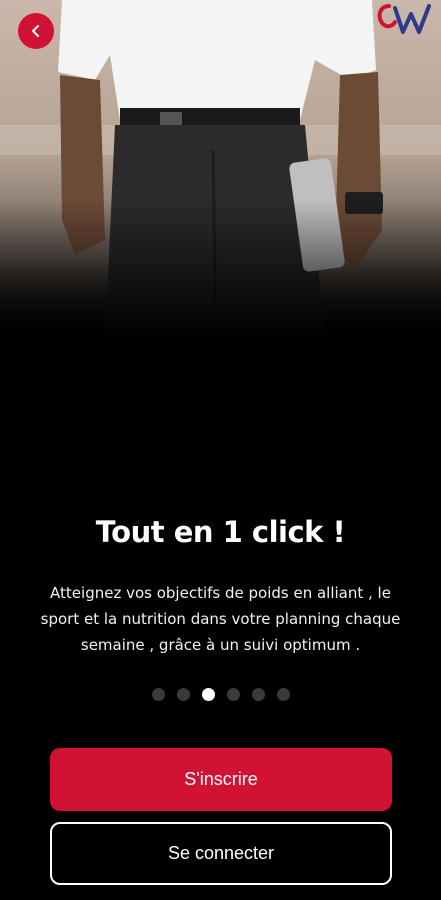 The height and width of the screenshot is (900, 441). I want to click on brand-logo, so click(404, 19).